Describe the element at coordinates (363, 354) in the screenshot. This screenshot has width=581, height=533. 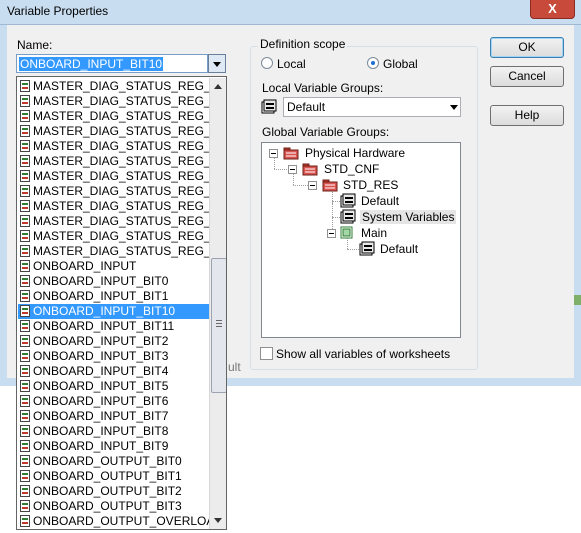
I see `show-all-variables-label: Show all variables of worksheets` at that location.